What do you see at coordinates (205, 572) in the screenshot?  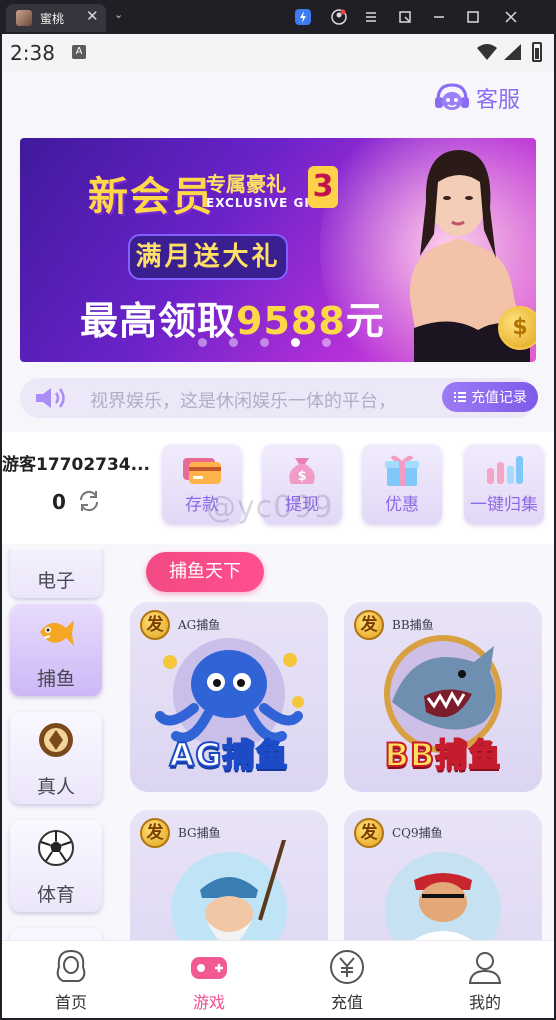 I see `section-chip: 捕鱼天下` at bounding box center [205, 572].